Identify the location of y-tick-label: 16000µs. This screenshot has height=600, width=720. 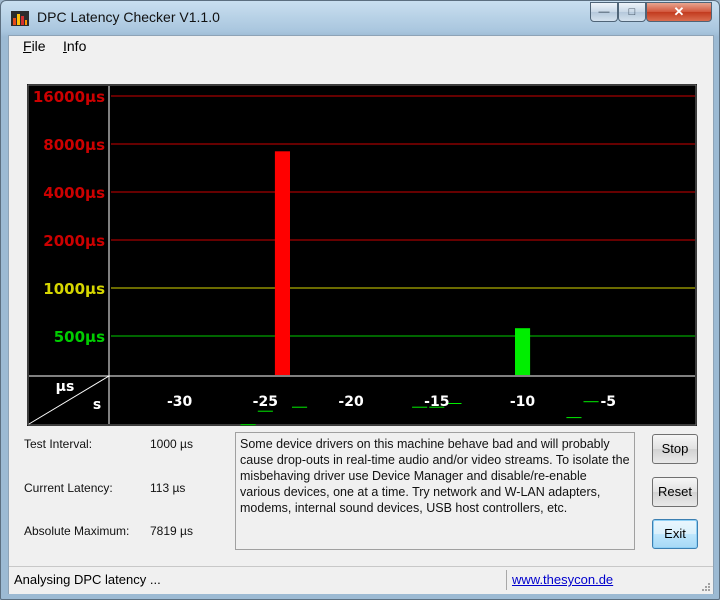
(69, 97).